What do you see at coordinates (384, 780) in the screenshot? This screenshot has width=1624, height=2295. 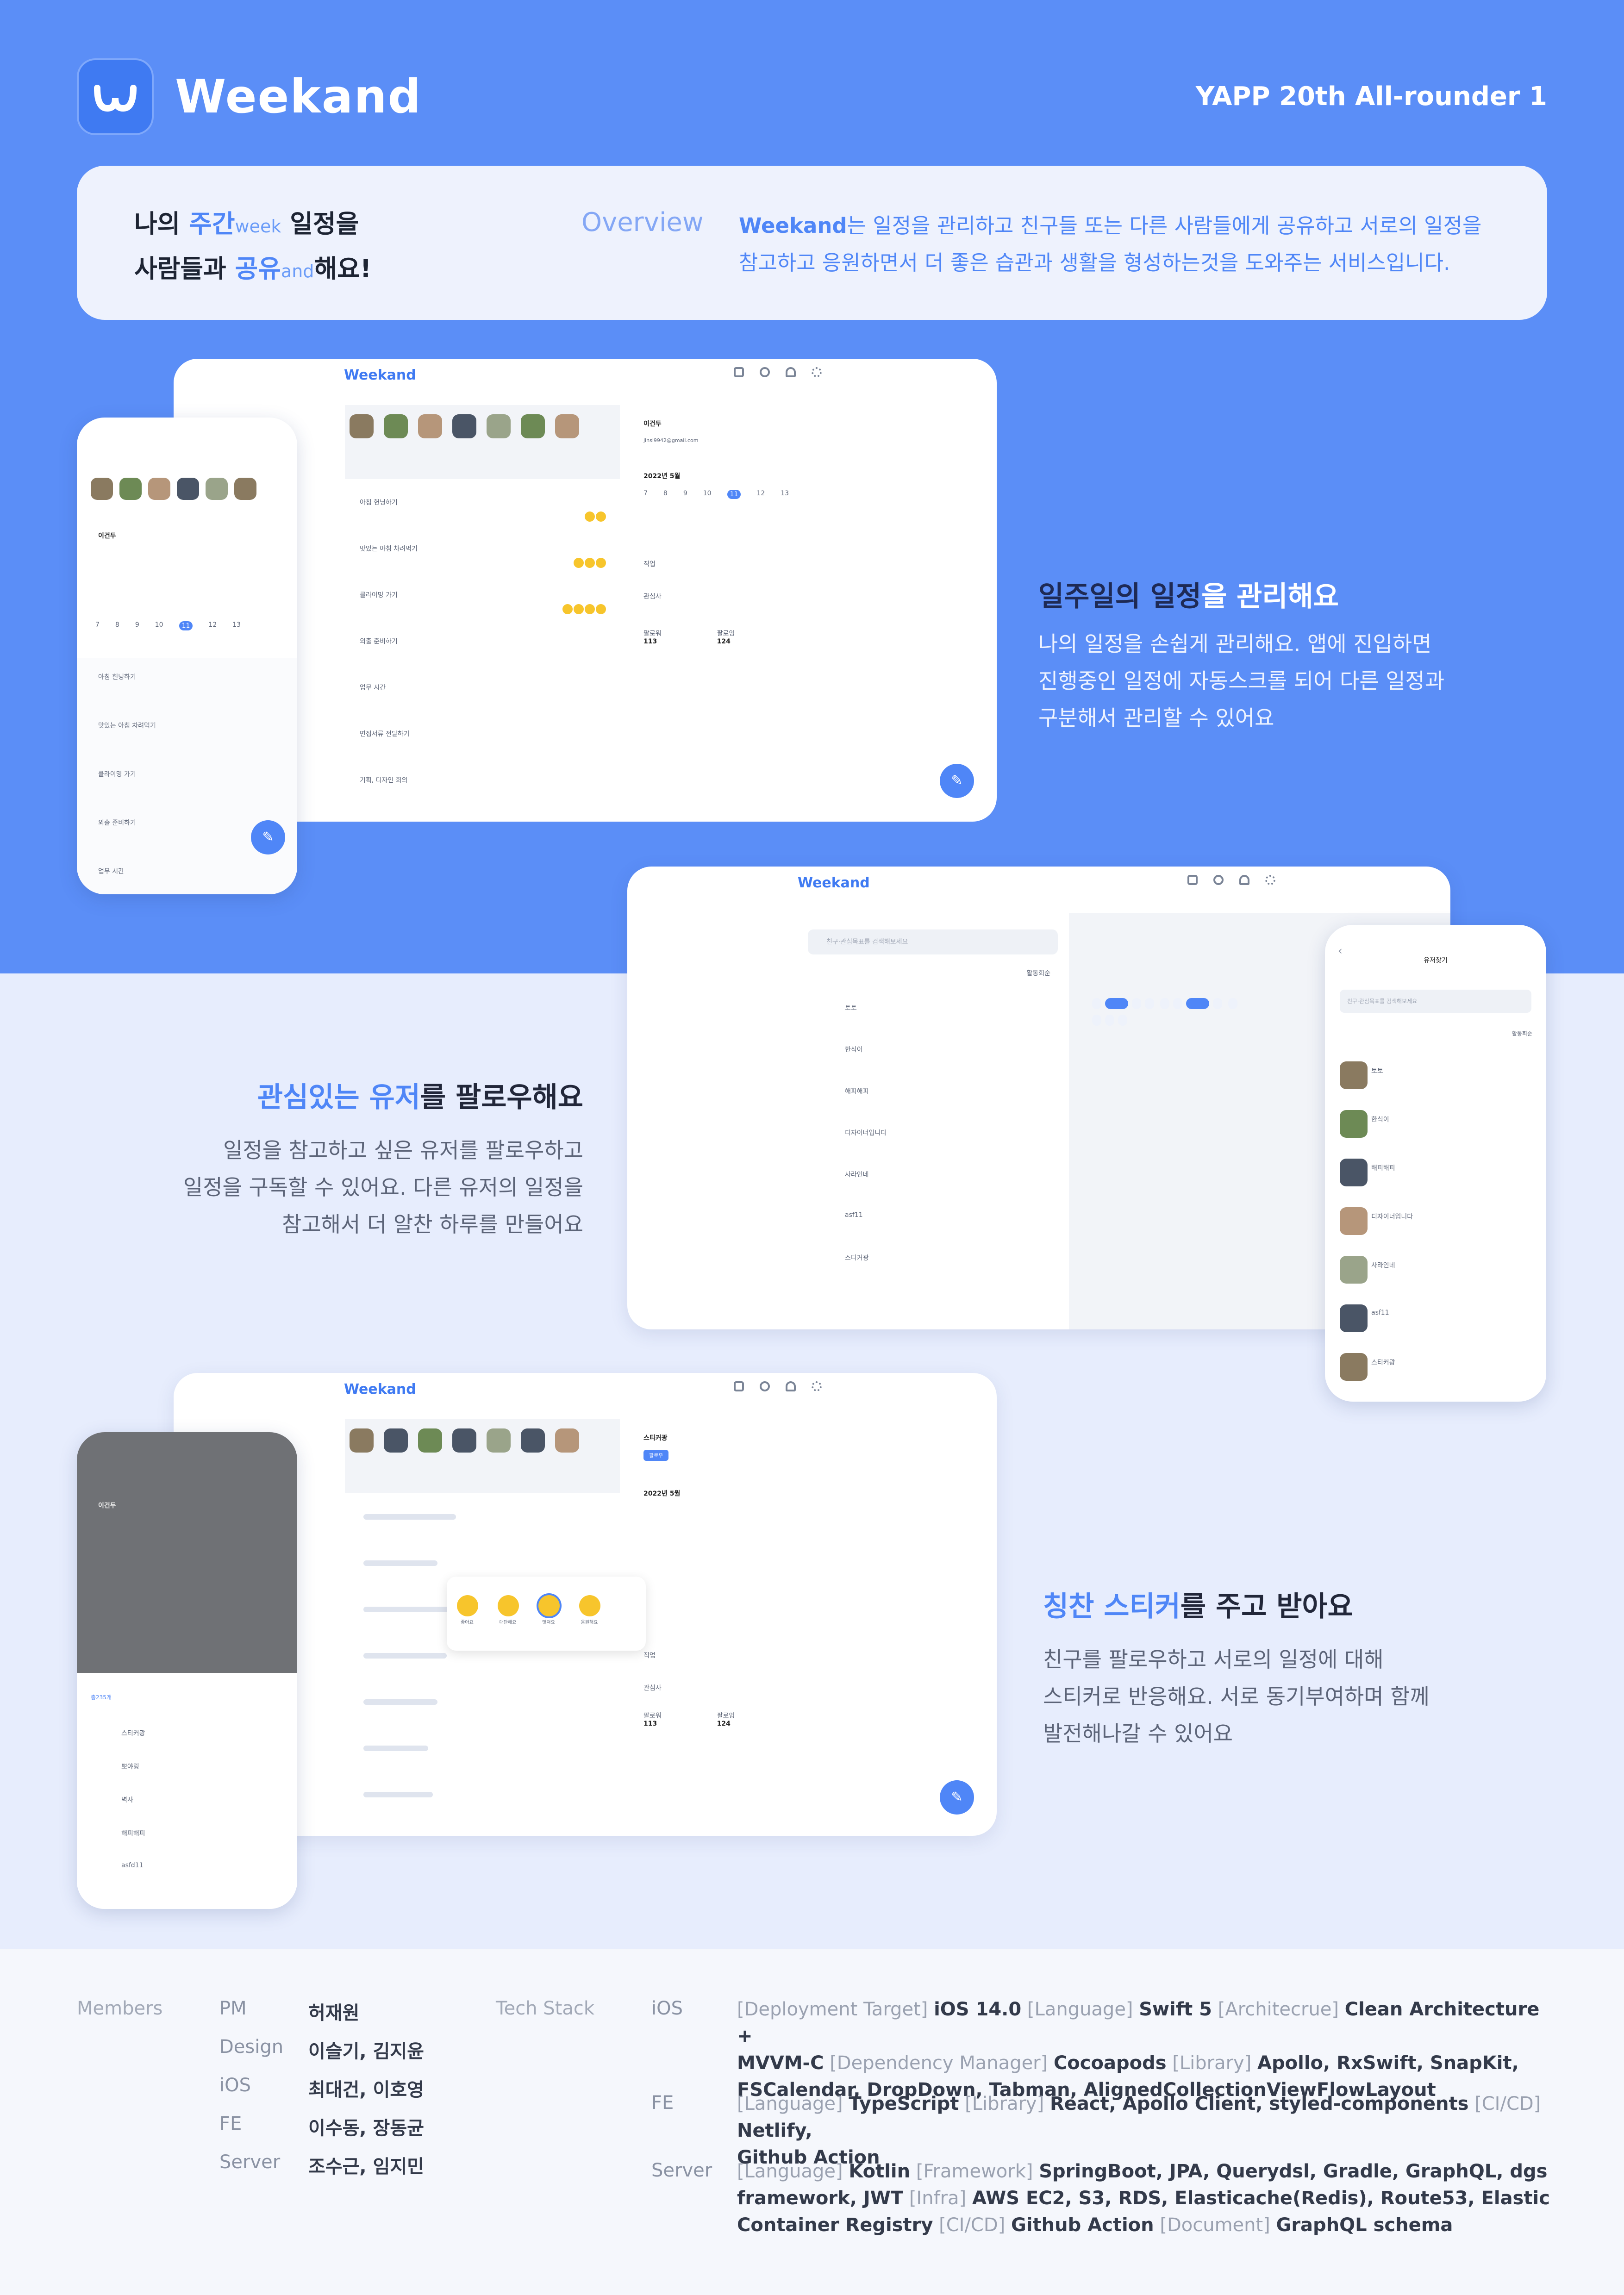 I see `list-item: 기획, 디자인 회의` at bounding box center [384, 780].